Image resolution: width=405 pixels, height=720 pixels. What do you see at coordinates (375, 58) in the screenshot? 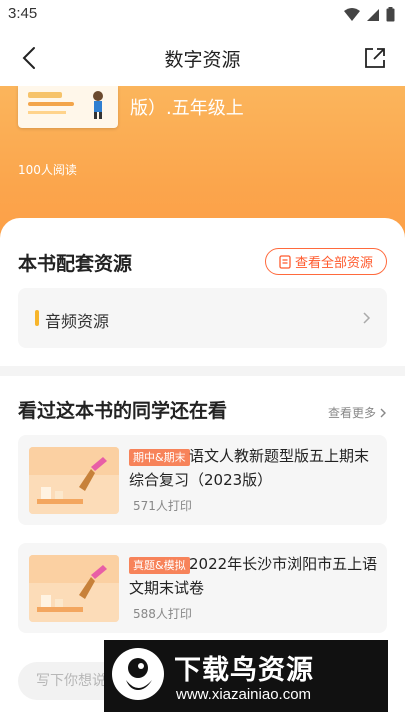
I see `share-icon` at bounding box center [375, 58].